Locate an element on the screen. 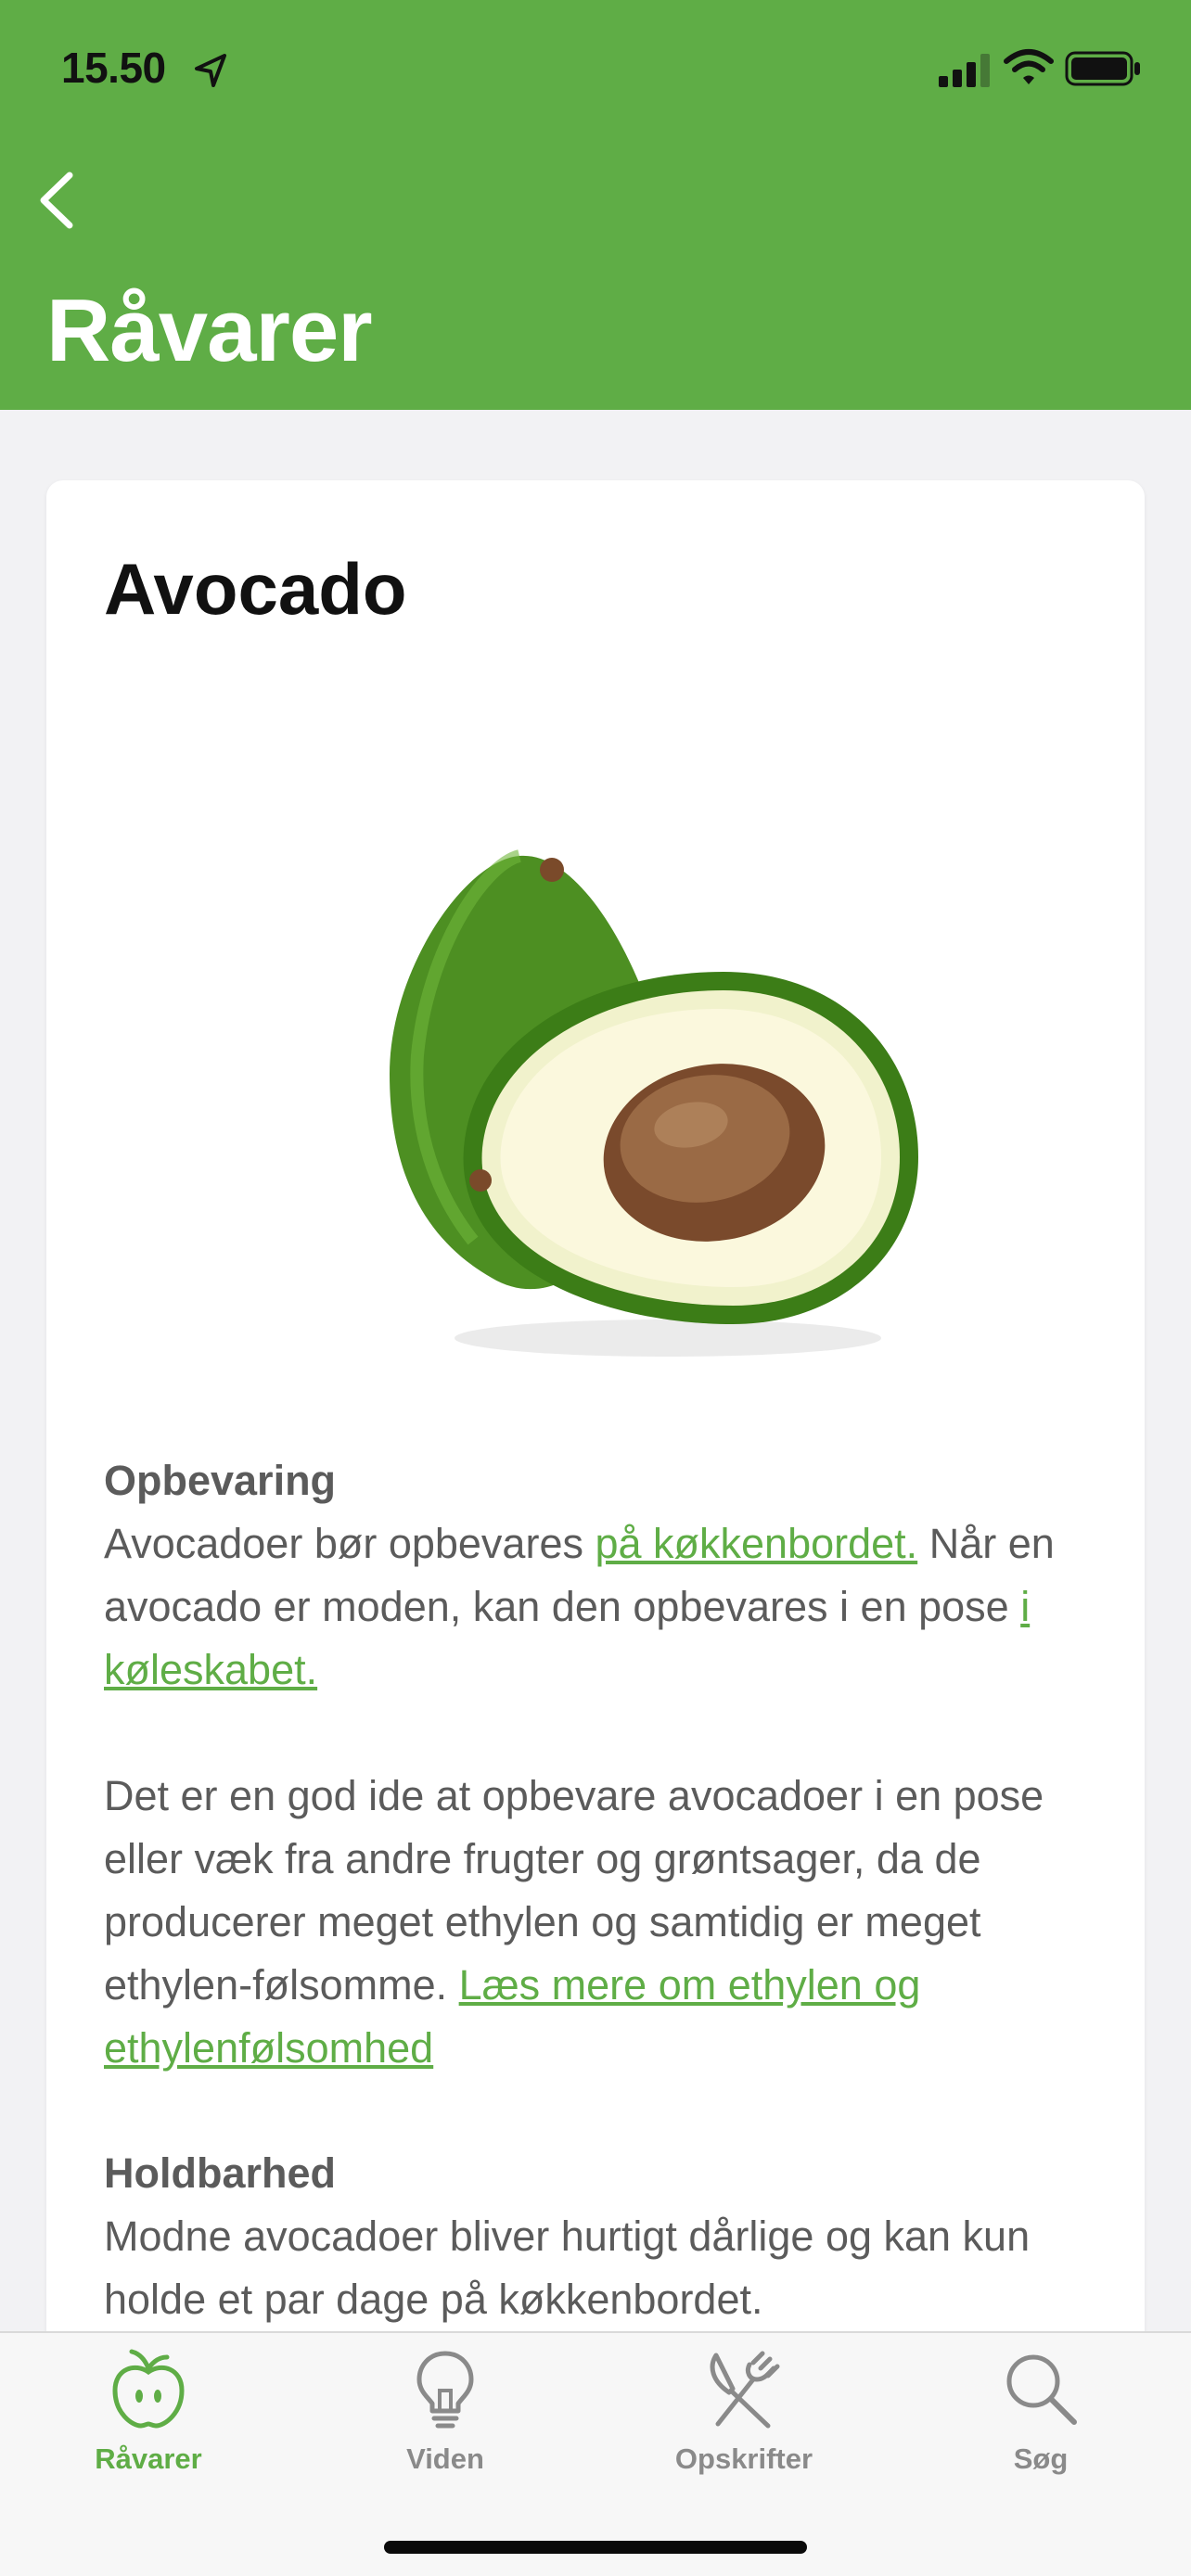  kitchen-counter-link: på køkkenbordet. is located at coordinates (756, 1544).